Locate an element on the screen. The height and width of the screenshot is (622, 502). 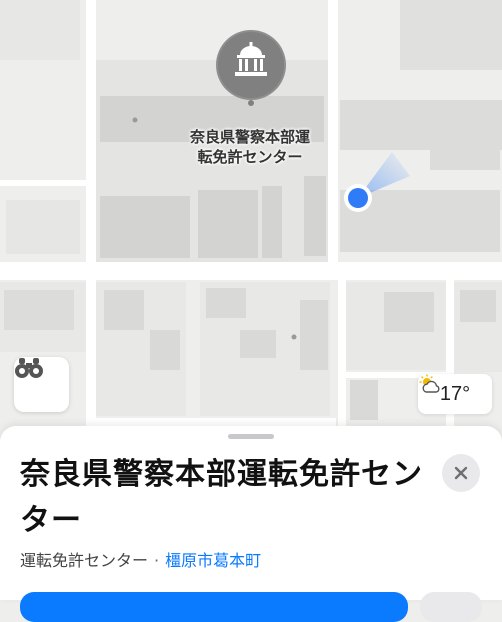
poi-label-text: 奈良県警察本部運 転免許センター is located at coordinates (249, 147).